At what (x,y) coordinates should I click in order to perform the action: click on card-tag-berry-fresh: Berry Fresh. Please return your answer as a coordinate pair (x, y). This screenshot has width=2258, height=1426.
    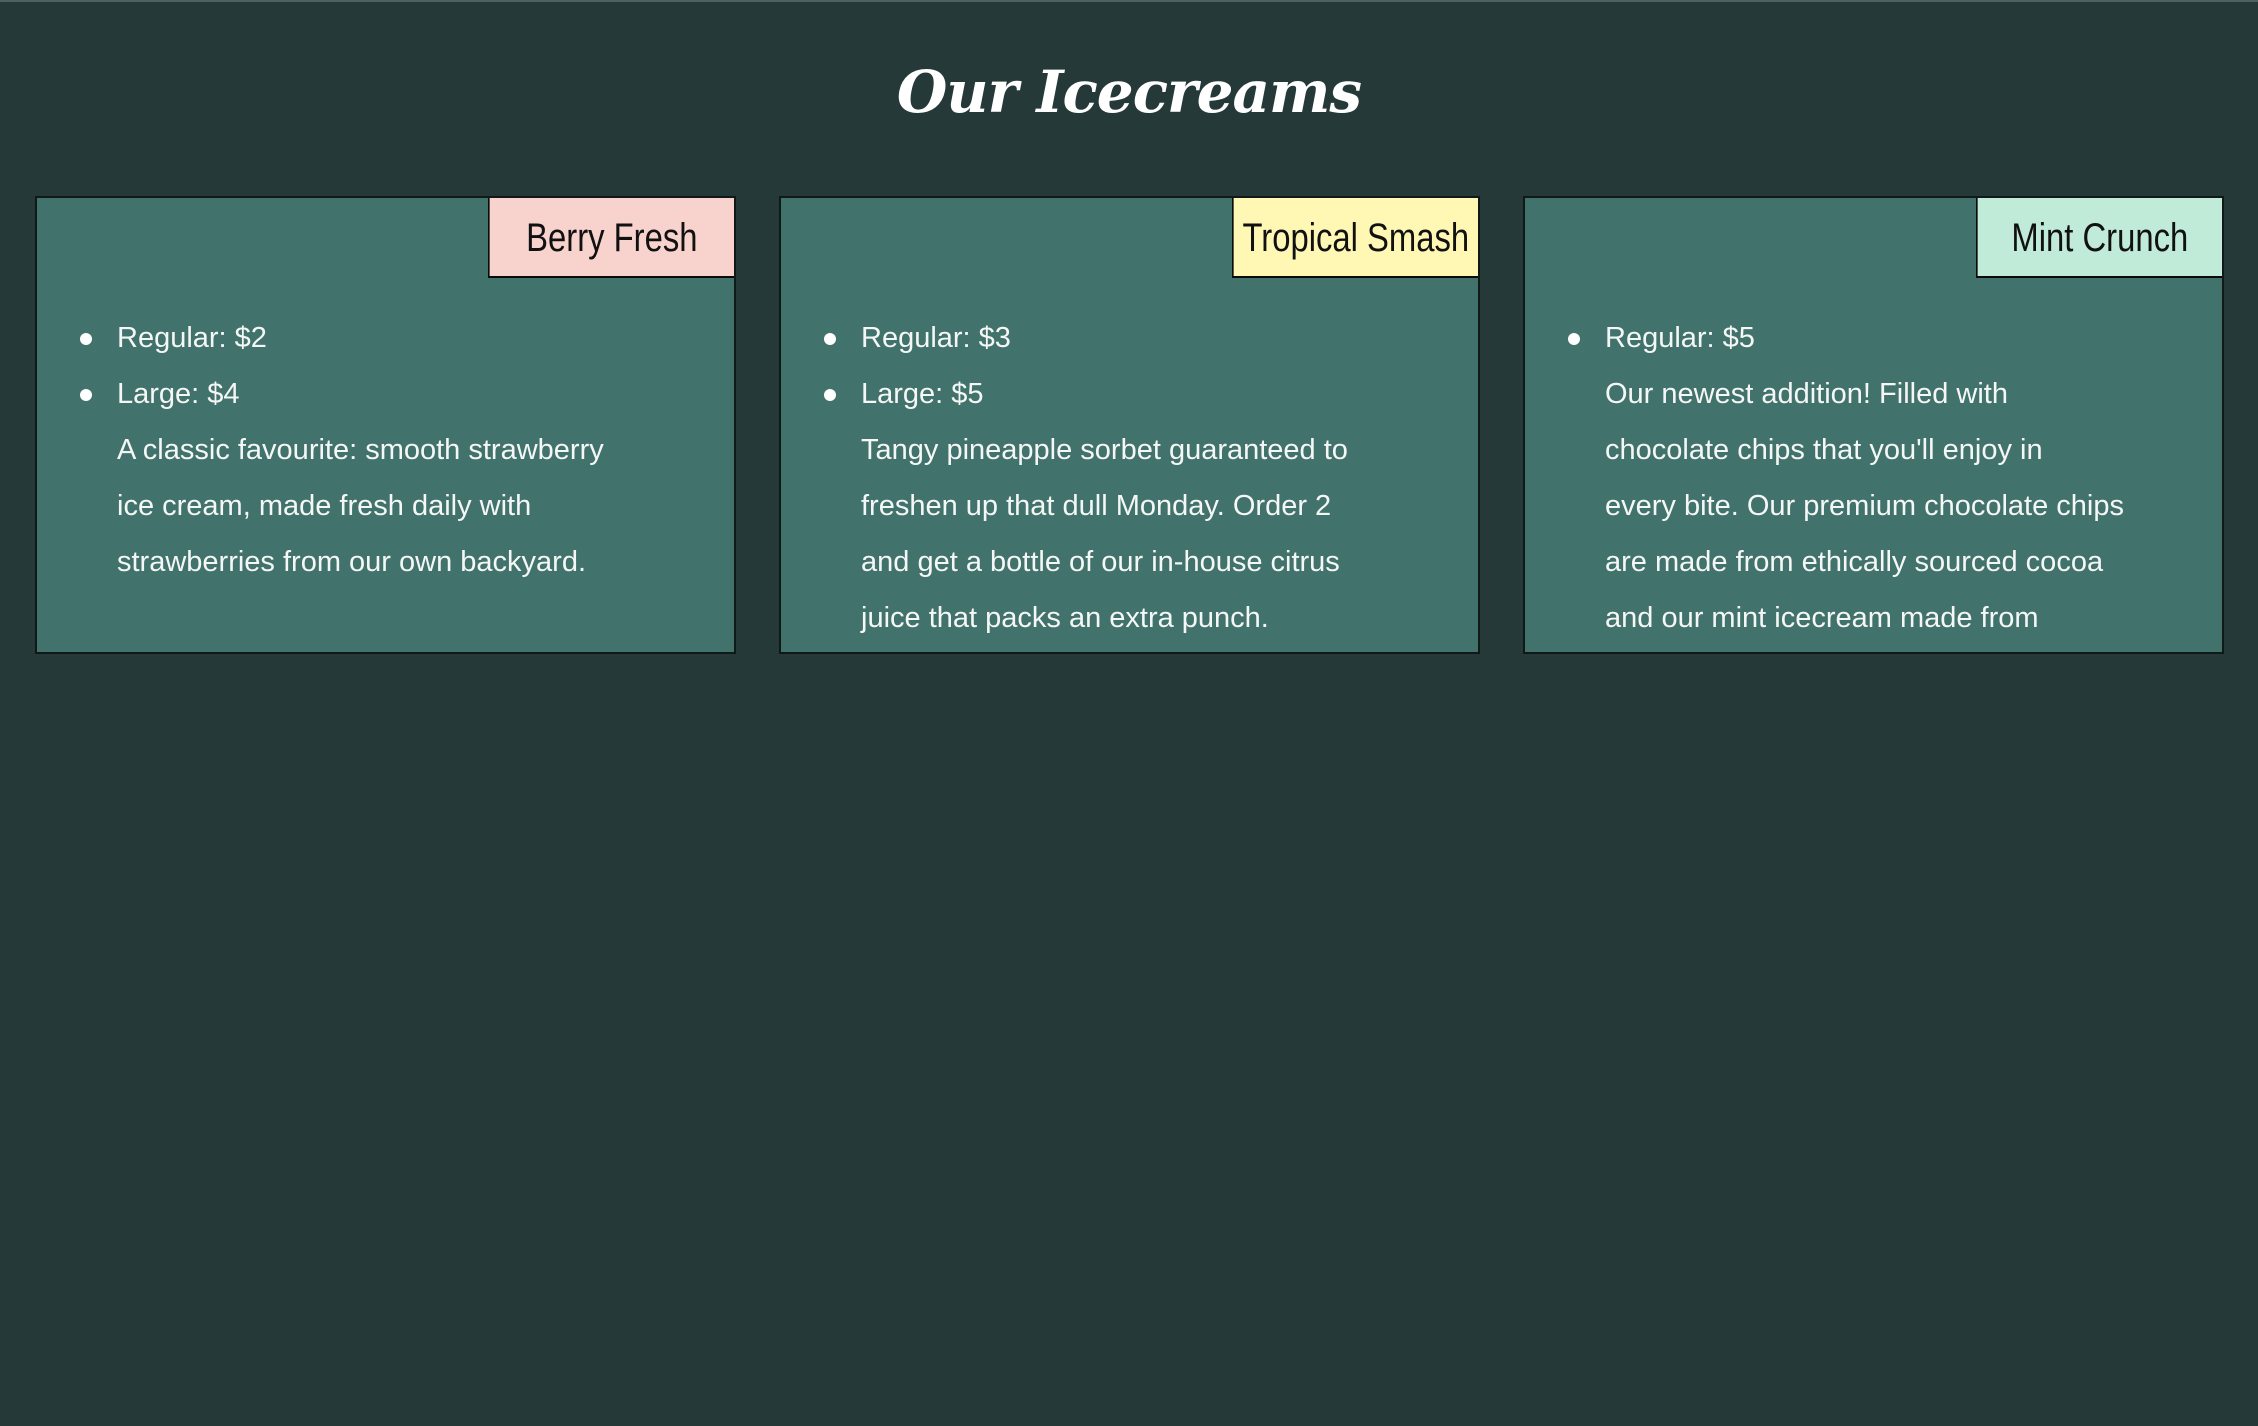
    Looking at the image, I should click on (611, 238).